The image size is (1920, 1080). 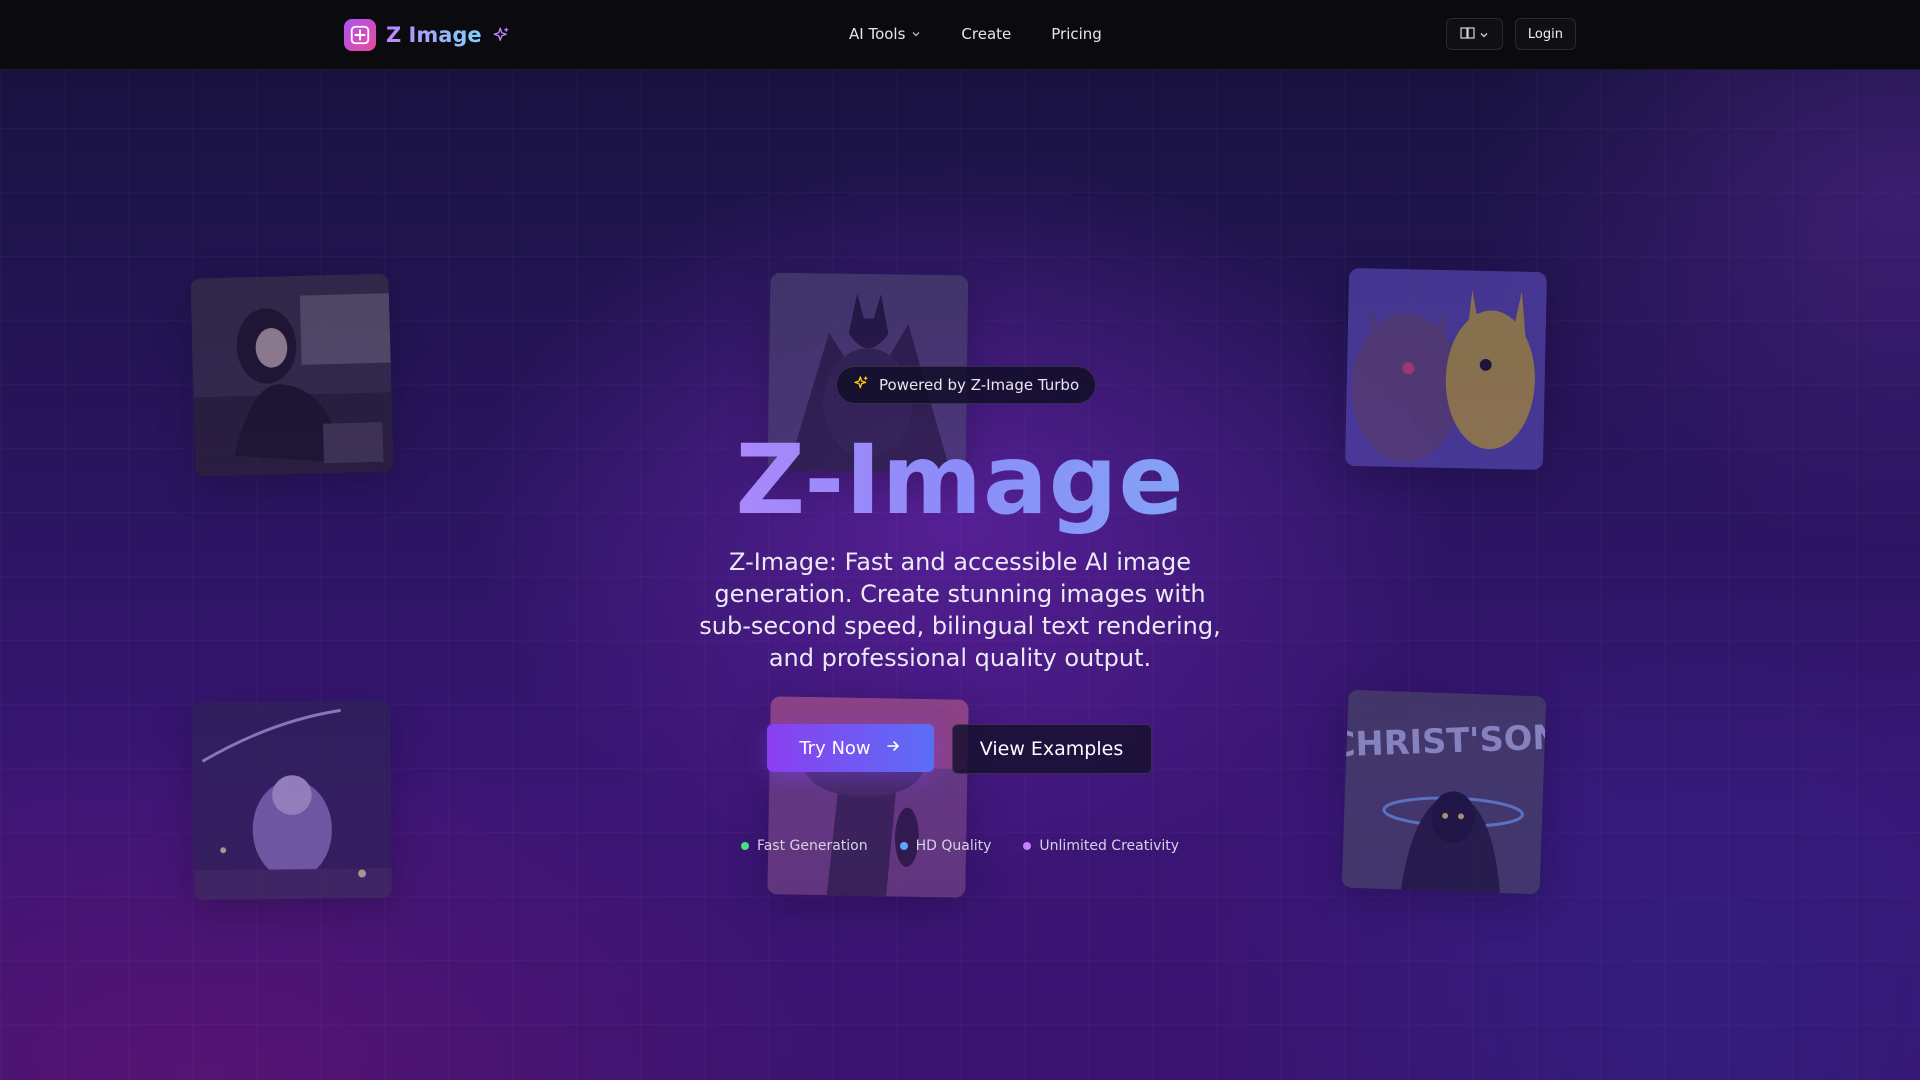 I want to click on try-now-button: Try Now, so click(x=850, y=748).